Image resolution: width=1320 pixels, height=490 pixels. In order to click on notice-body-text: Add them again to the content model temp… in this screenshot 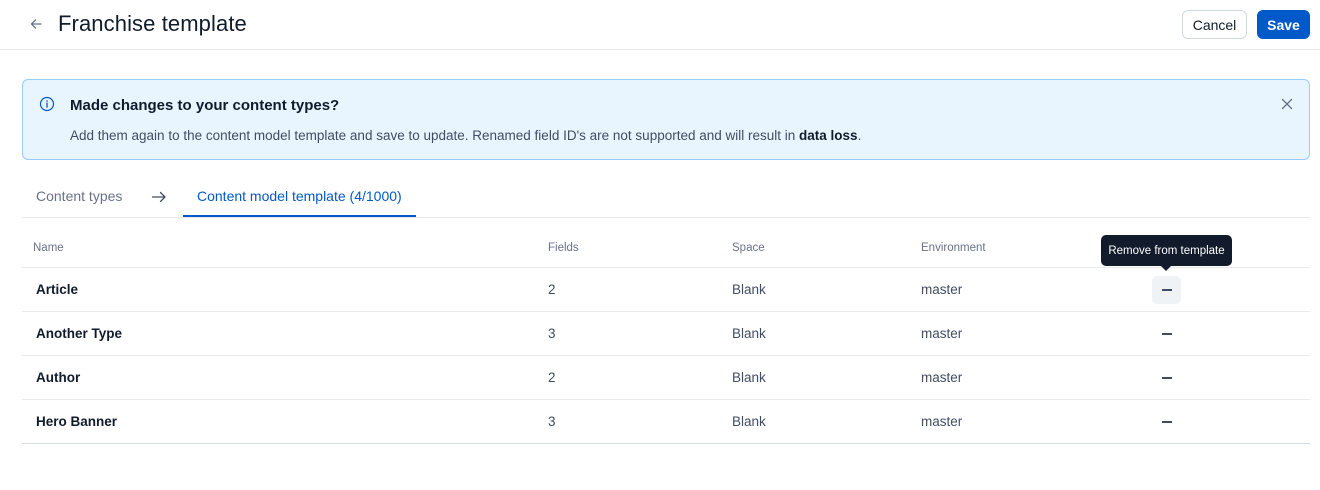, I will do `click(435, 135)`.